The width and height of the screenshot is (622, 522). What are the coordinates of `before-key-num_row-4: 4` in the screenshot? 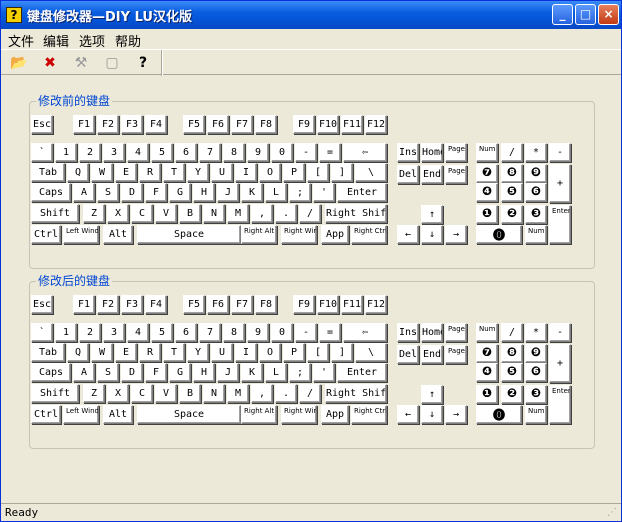 It's located at (138, 152).